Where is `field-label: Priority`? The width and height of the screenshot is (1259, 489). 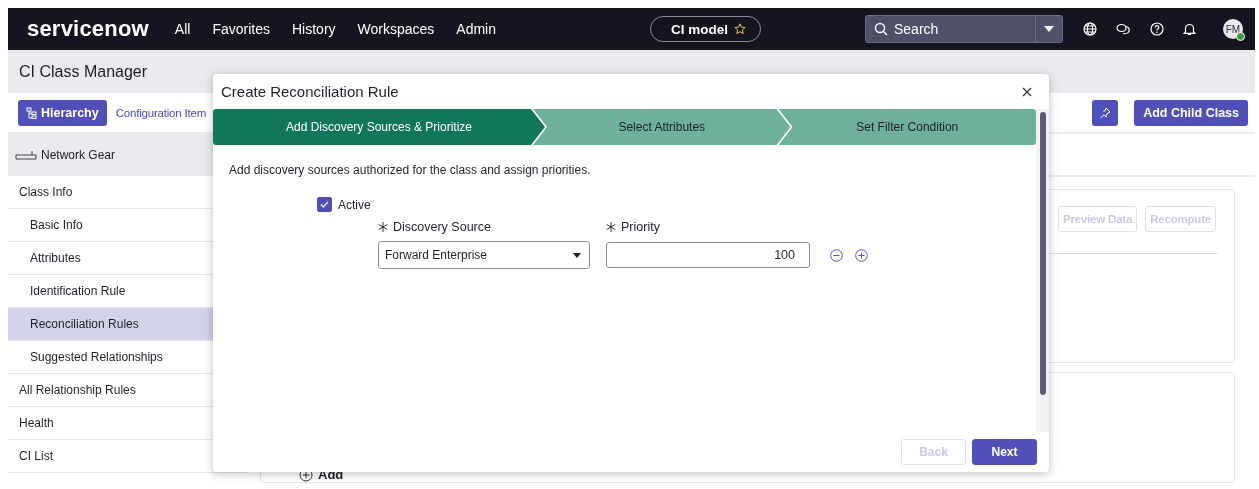
field-label: Priority is located at coordinates (640, 227).